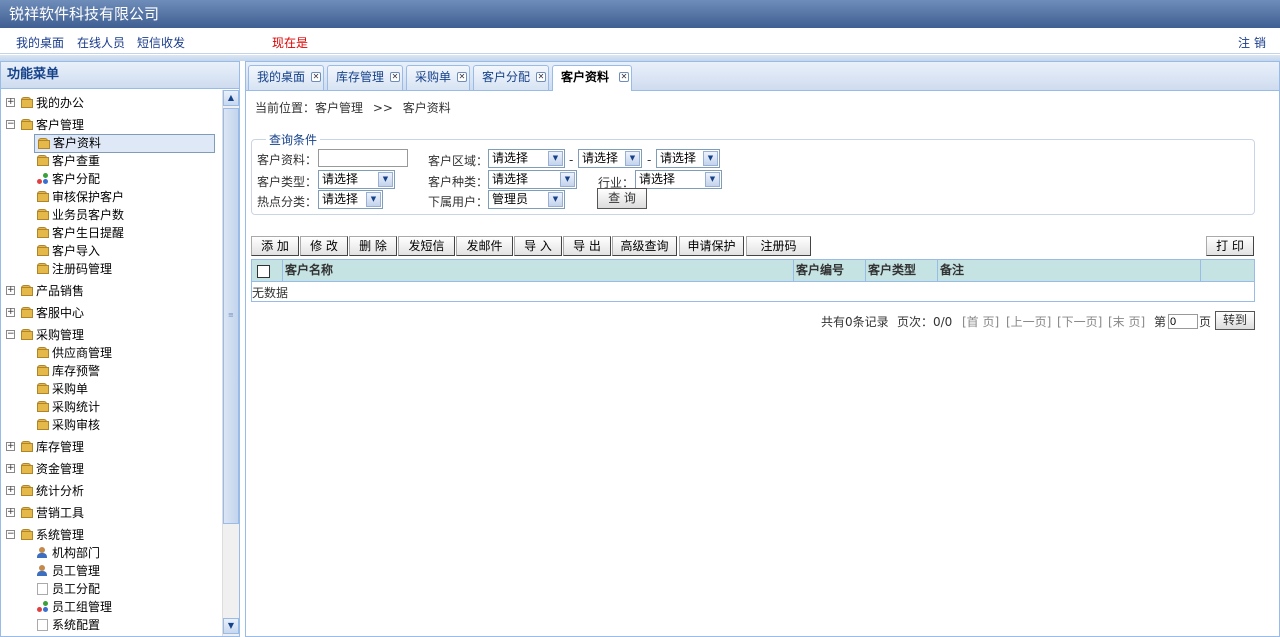 The height and width of the screenshot is (637, 1280). Describe the element at coordinates (111, 291) in the screenshot. I see `tree-group: + 产品销售` at that location.